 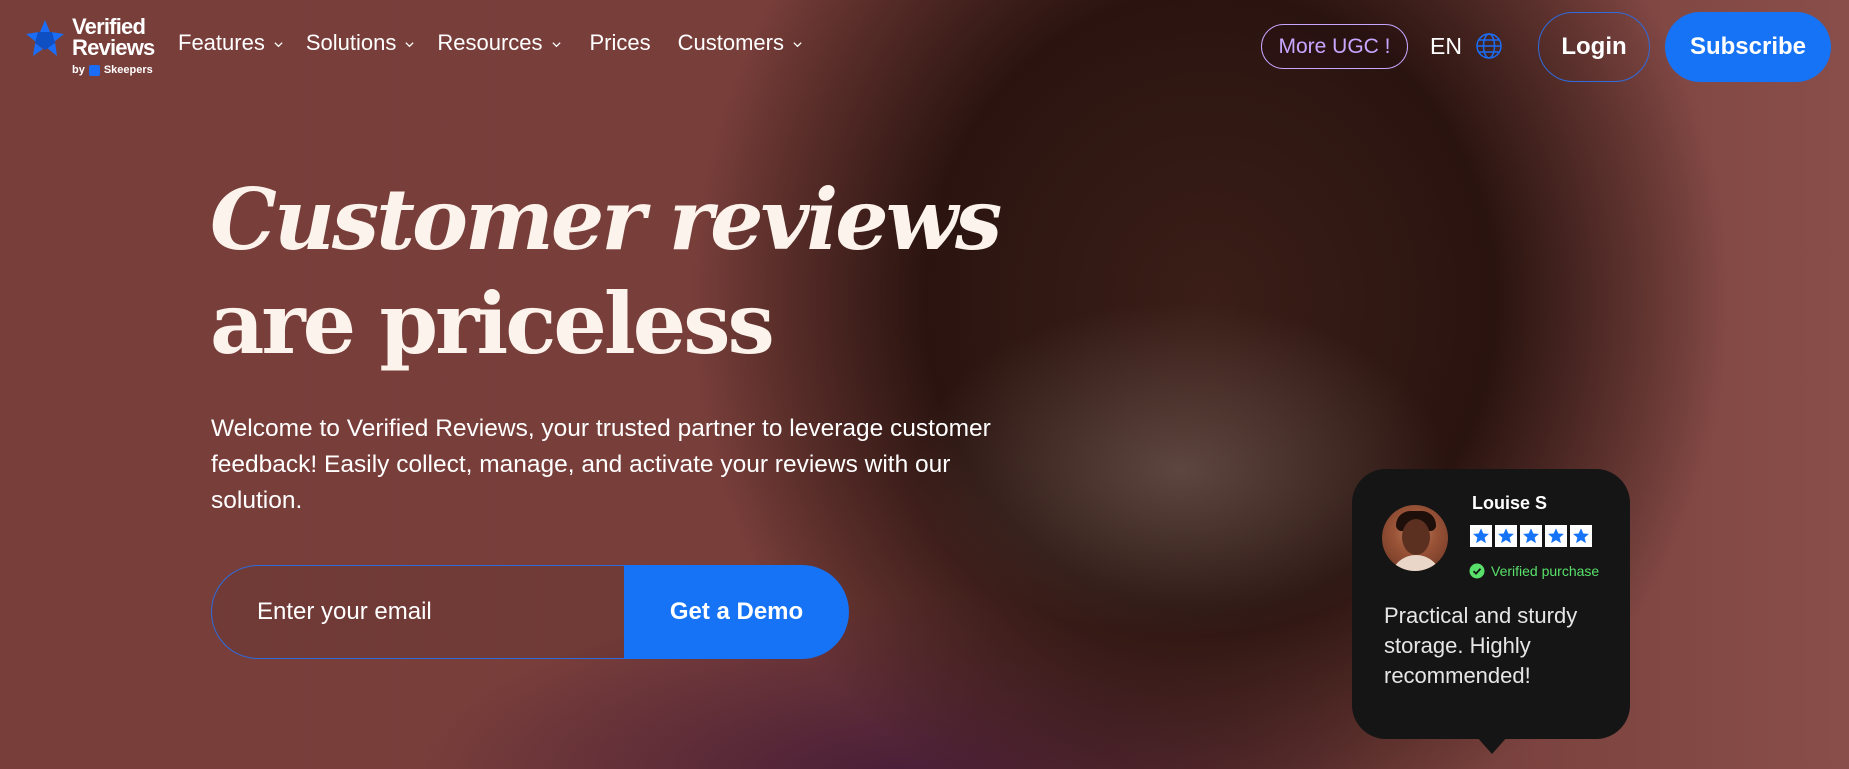 What do you see at coordinates (94, 70) in the screenshot?
I see `skeepers-icon` at bounding box center [94, 70].